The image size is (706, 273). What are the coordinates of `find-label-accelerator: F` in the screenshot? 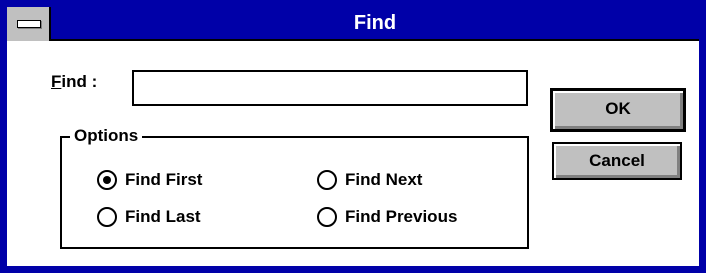 It's located at (56, 81).